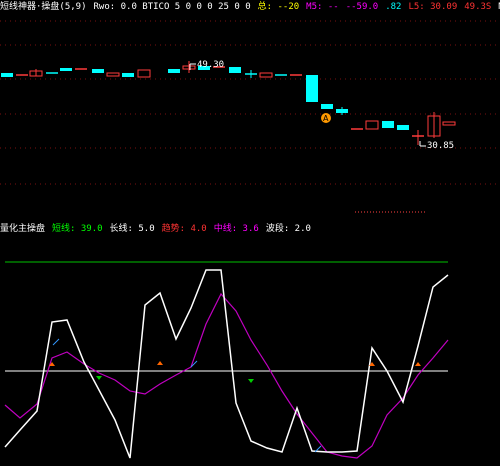 The height and width of the screenshot is (466, 500). What do you see at coordinates (77, 229) in the screenshot?
I see `mid-legend-item: 短线: 39.0` at bounding box center [77, 229].